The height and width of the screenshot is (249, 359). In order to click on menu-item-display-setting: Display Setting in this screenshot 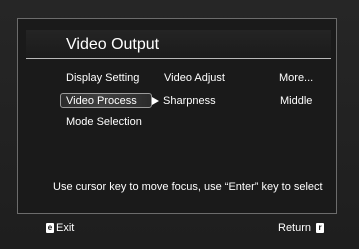, I will do `click(102, 78)`.